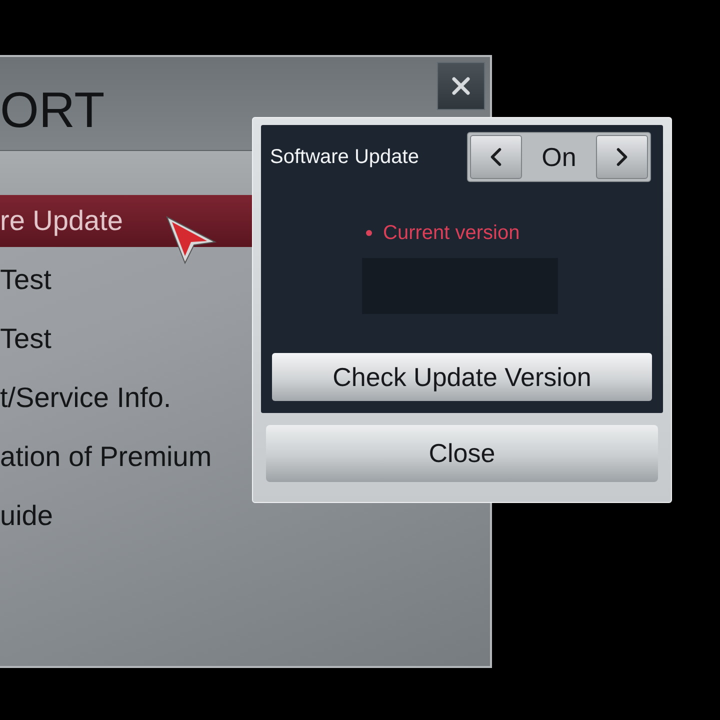 The height and width of the screenshot is (720, 720). What do you see at coordinates (462, 377) in the screenshot?
I see `check-update-button: Check Update Version` at bounding box center [462, 377].